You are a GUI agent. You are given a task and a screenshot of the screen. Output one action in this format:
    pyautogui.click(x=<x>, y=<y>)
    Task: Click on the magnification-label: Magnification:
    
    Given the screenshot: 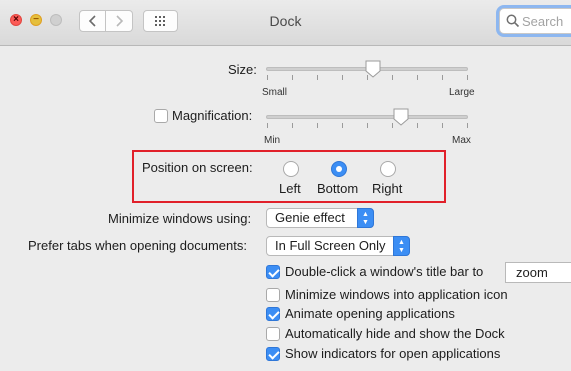 What is the action you would take?
    pyautogui.click(x=212, y=115)
    